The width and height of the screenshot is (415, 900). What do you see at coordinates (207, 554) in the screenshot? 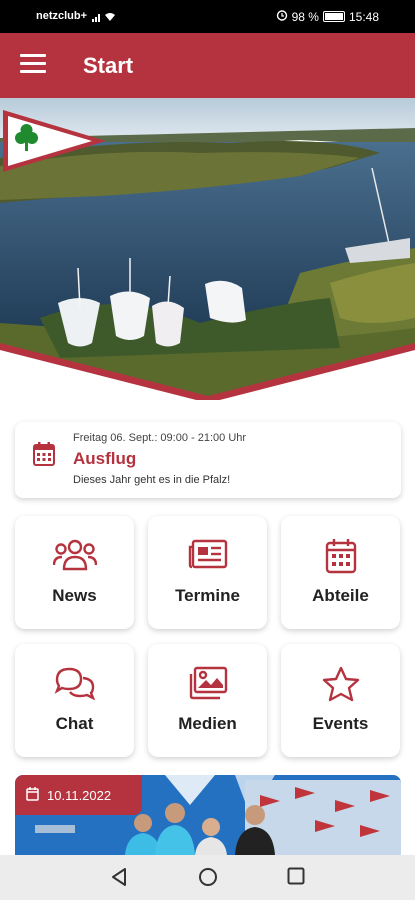
I see `newspaper-icon` at bounding box center [207, 554].